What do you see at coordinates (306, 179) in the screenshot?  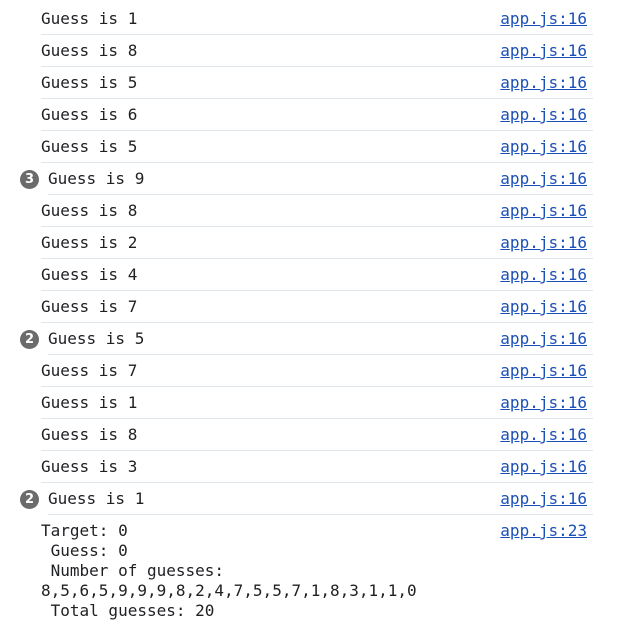 I see `console-message-row: 3 Guess is 9 app.js:16` at bounding box center [306, 179].